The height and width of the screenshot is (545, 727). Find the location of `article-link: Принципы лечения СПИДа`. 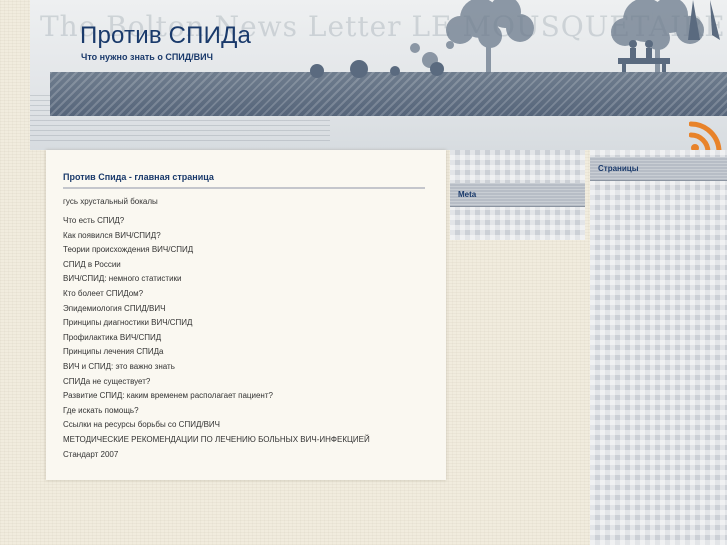

article-link: Принципы лечения СПИДа is located at coordinates (113, 351).